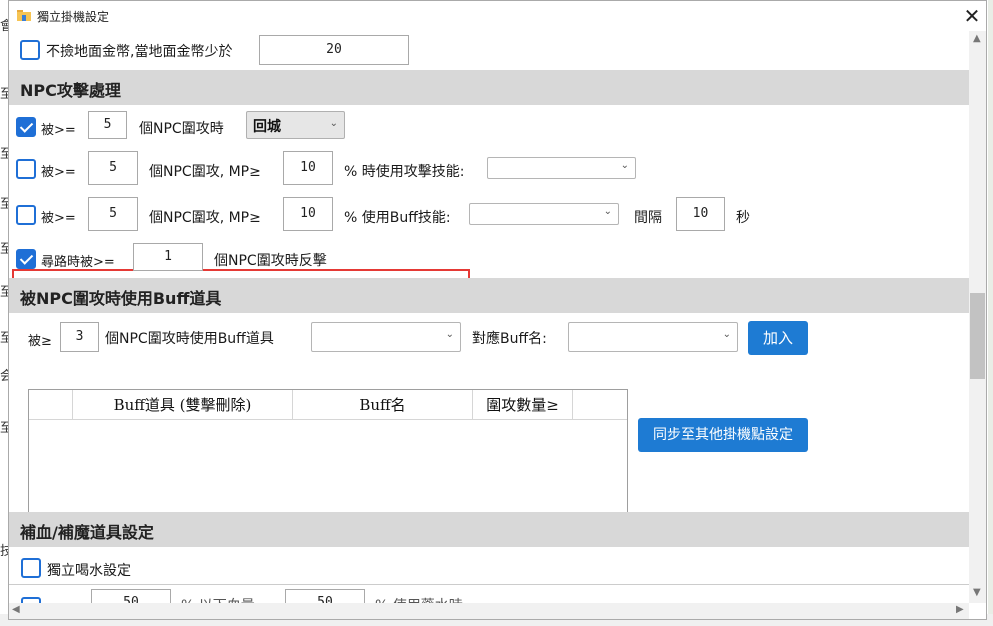 The image size is (993, 626). Describe the element at coordinates (26, 169) in the screenshot. I see `attack-skill-checkbox` at that location.